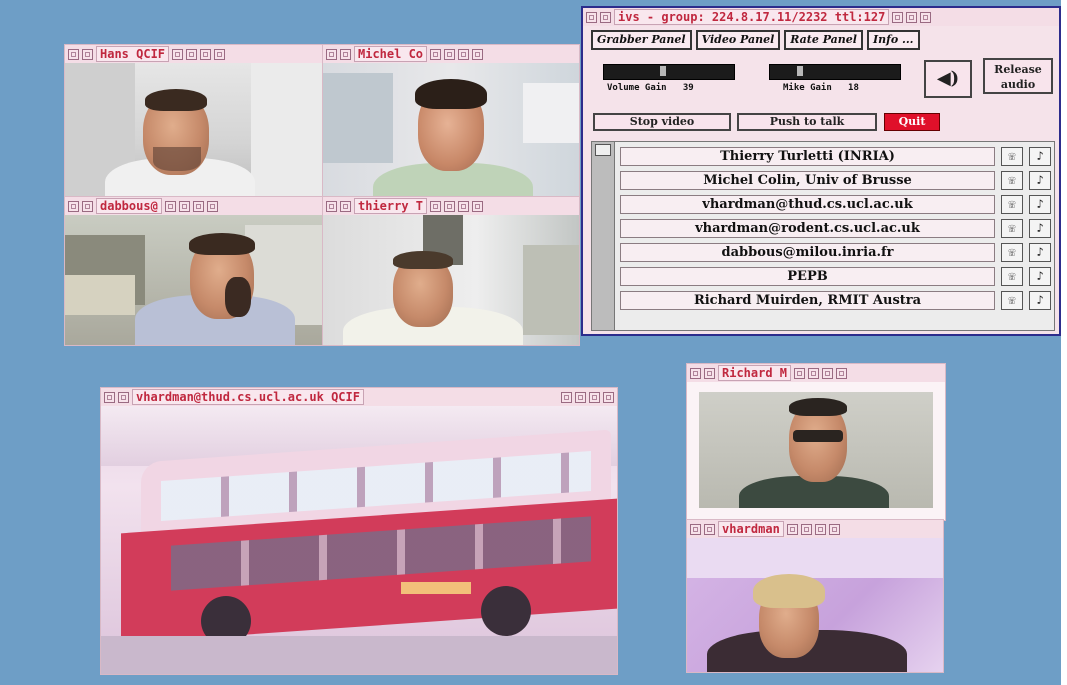  Describe the element at coordinates (948, 79) in the screenshot. I see `speaker-button: ◀)` at that location.